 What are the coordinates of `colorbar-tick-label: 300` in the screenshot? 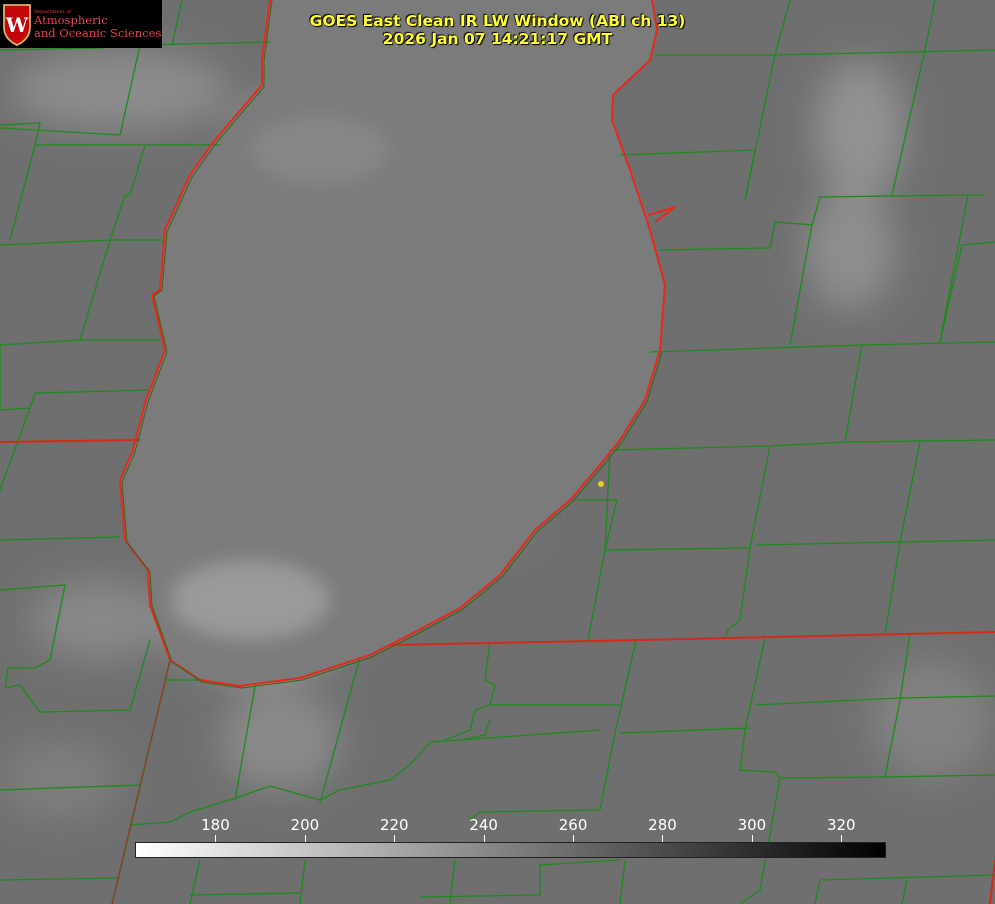 It's located at (752, 825).